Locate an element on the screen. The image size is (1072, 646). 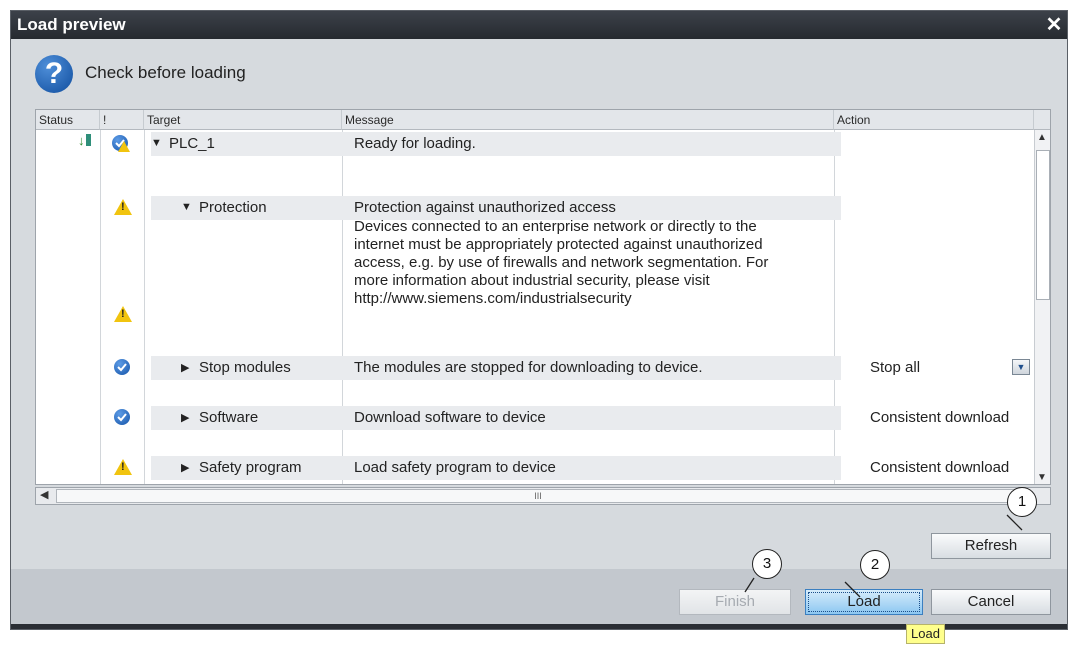
callout-leaders is located at coordinates (883, 556).